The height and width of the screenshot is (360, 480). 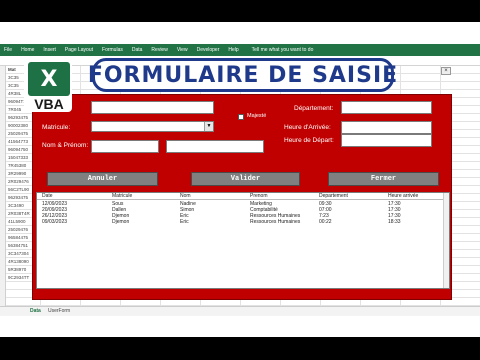 I want to click on label-heure-depart: Heure de Départ:, so click(x=309, y=140).